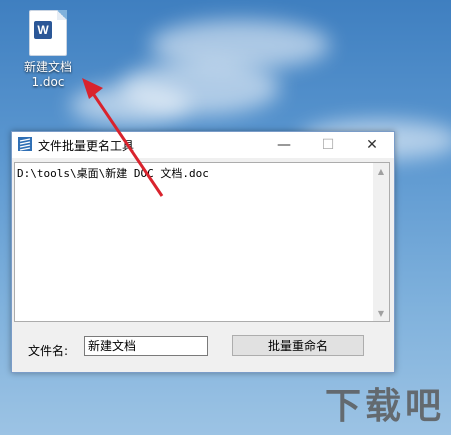  What do you see at coordinates (384, 406) in the screenshot?
I see `watermark: 下载吧` at bounding box center [384, 406].